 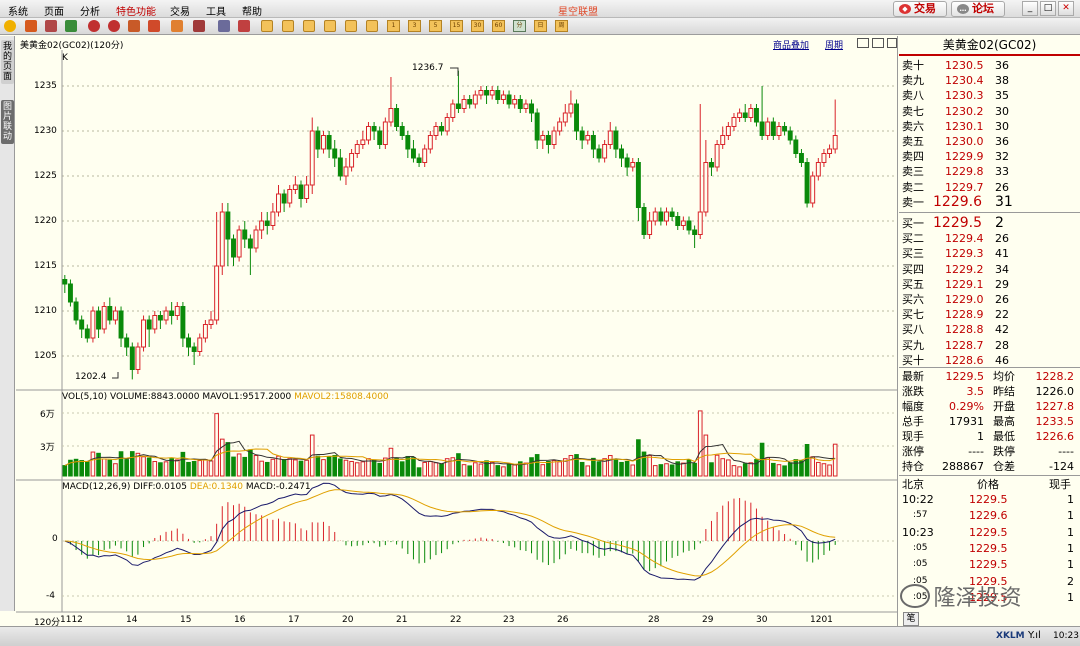 I want to click on period-30: 30, so click(x=477, y=26).